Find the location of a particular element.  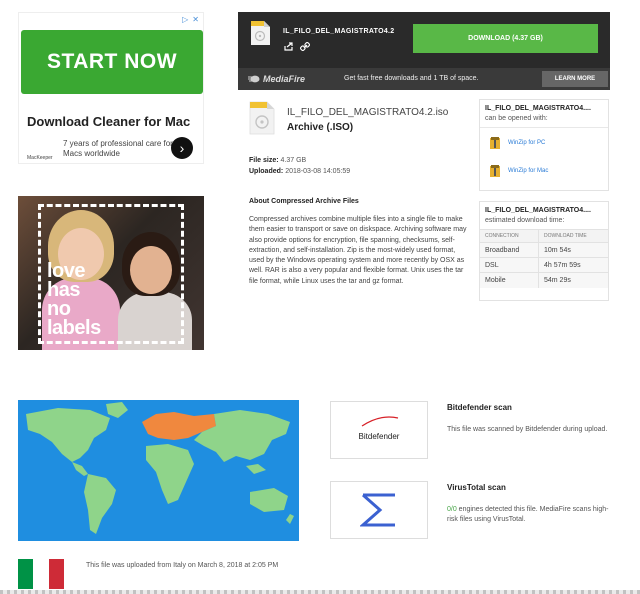

app-winzip-mac: WinZip for Mac is located at coordinates (544, 171).